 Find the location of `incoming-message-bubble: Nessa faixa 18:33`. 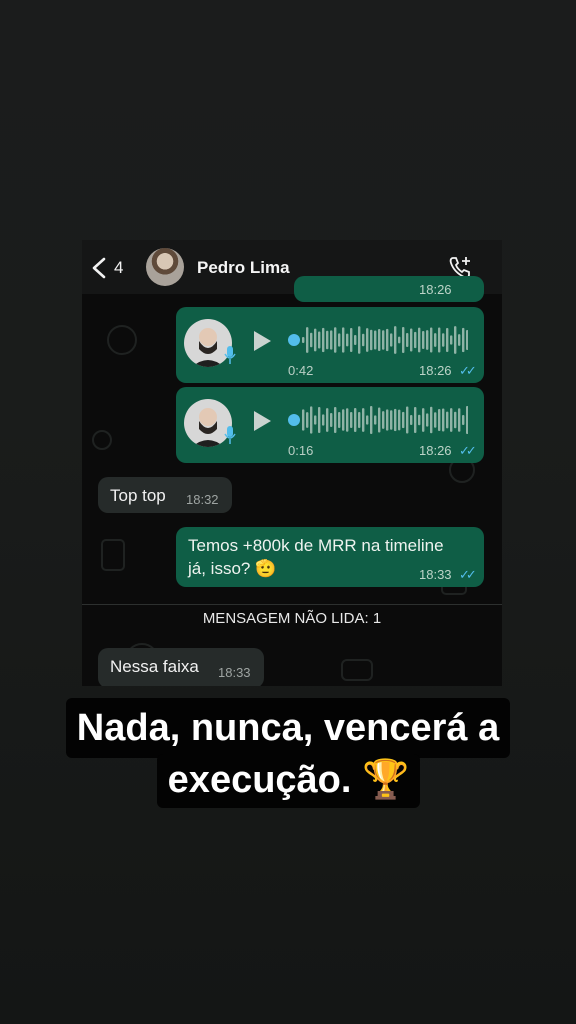

incoming-message-bubble: Nessa faixa 18:33 is located at coordinates (181, 667).